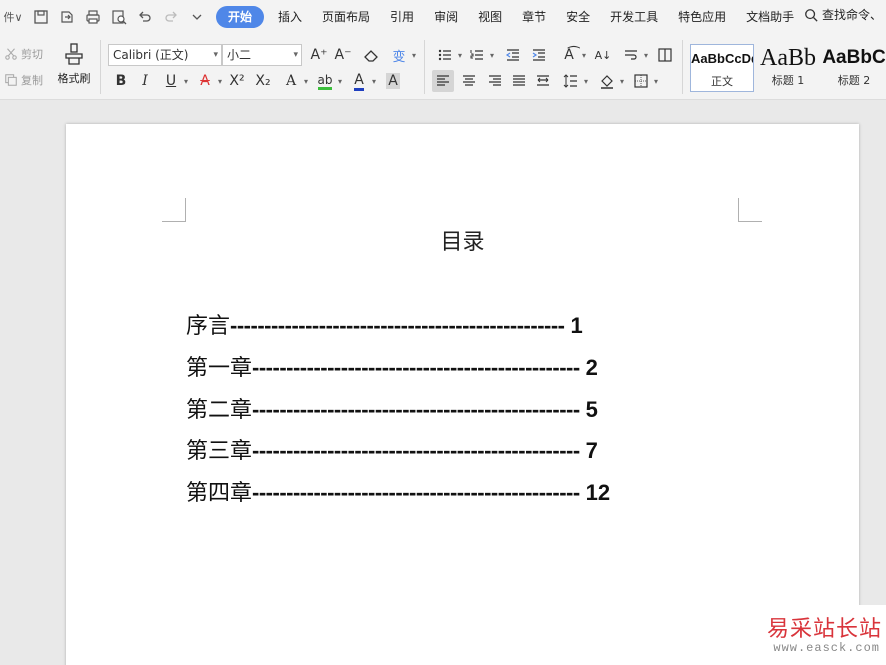 The width and height of the screenshot is (886, 665). I want to click on superscript-button: X², so click(237, 81).